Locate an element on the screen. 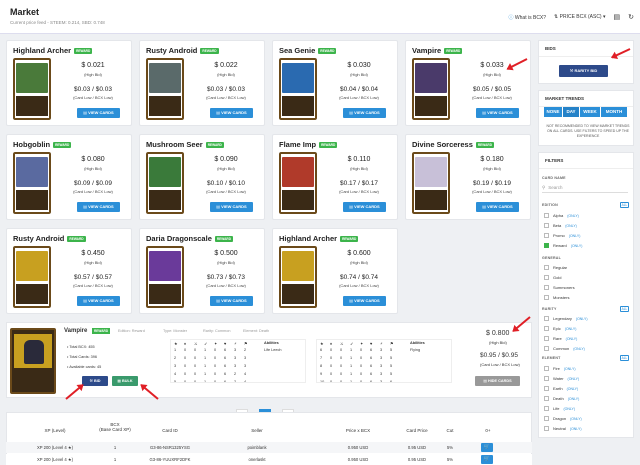  card-low-label: (Card Low / BCX Low) is located at coordinates (226, 191).